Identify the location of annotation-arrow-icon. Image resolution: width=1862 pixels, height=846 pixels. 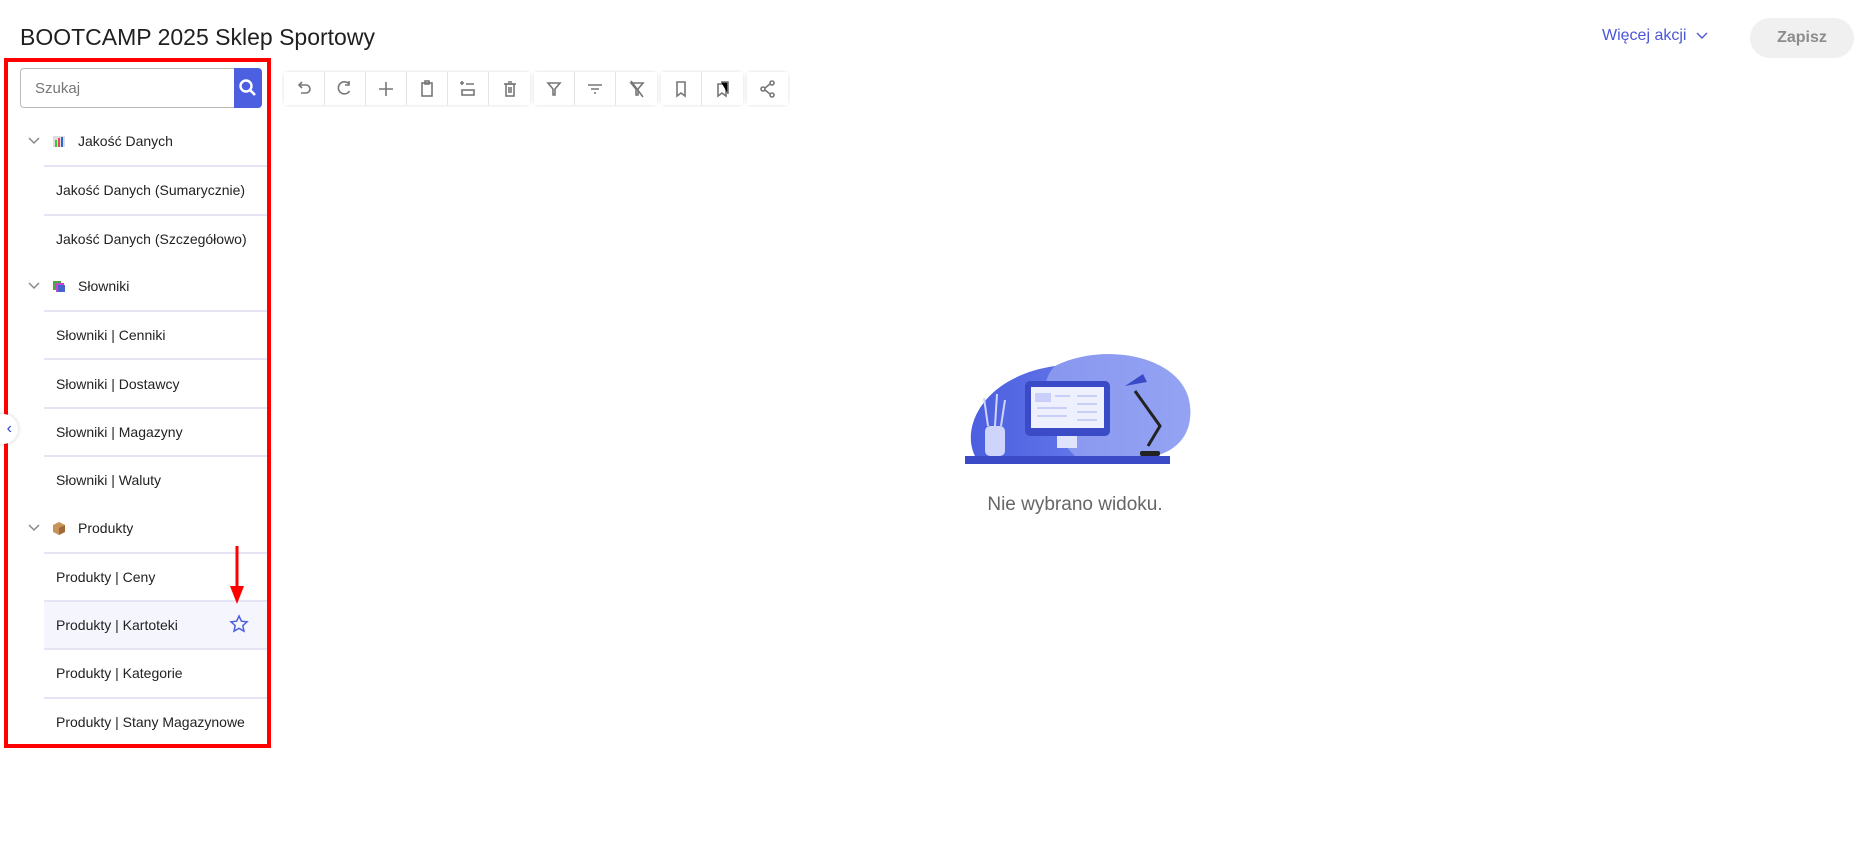
(237, 575).